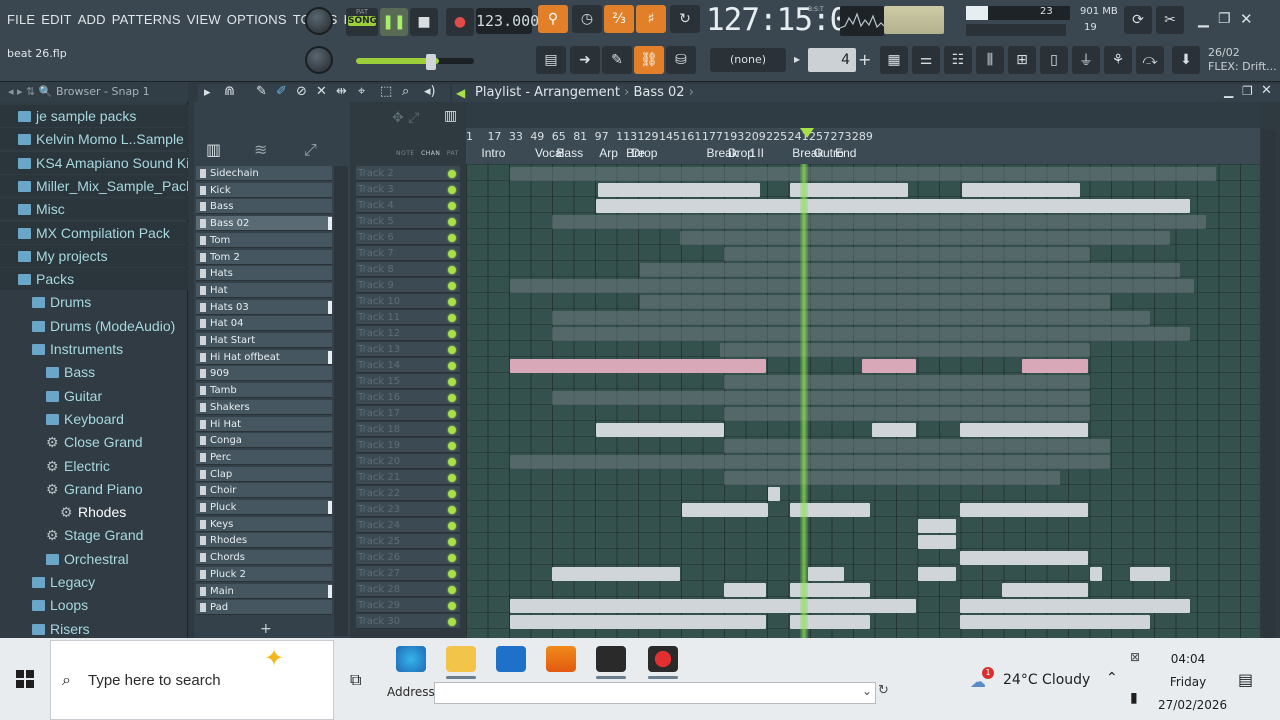  I want to click on browser-tree-button: ⊞, so click(1022, 60).